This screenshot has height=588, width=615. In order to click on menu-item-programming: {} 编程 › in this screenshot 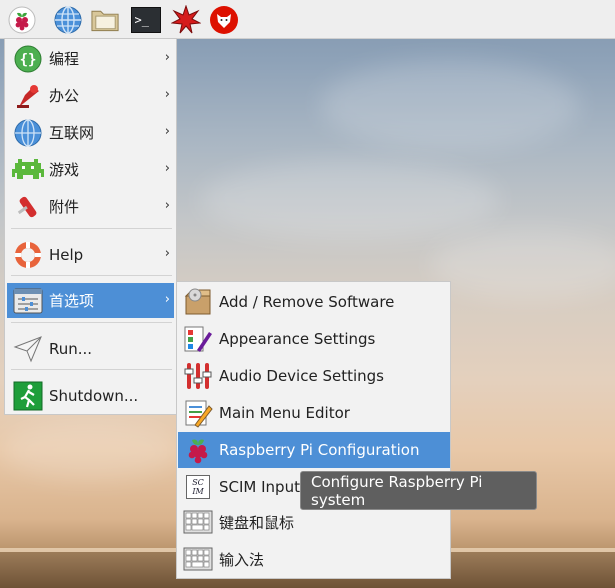, I will do `click(90, 58)`.